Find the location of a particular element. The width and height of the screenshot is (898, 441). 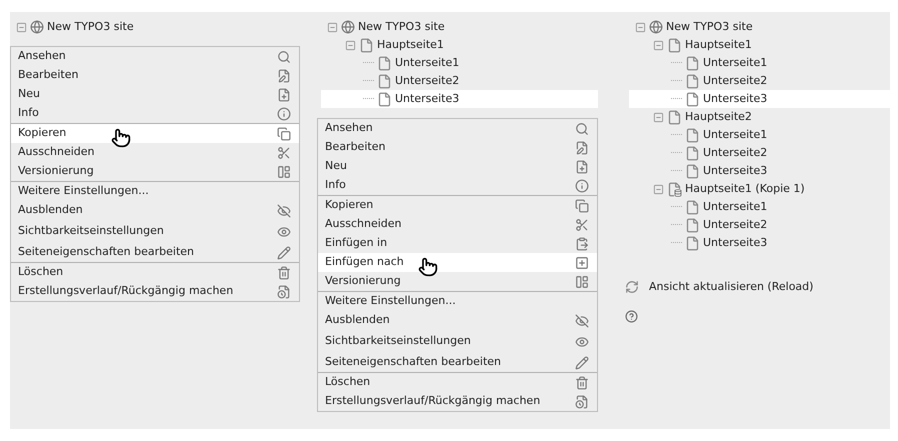

menu-item: Kopieren is located at coordinates (457, 205).